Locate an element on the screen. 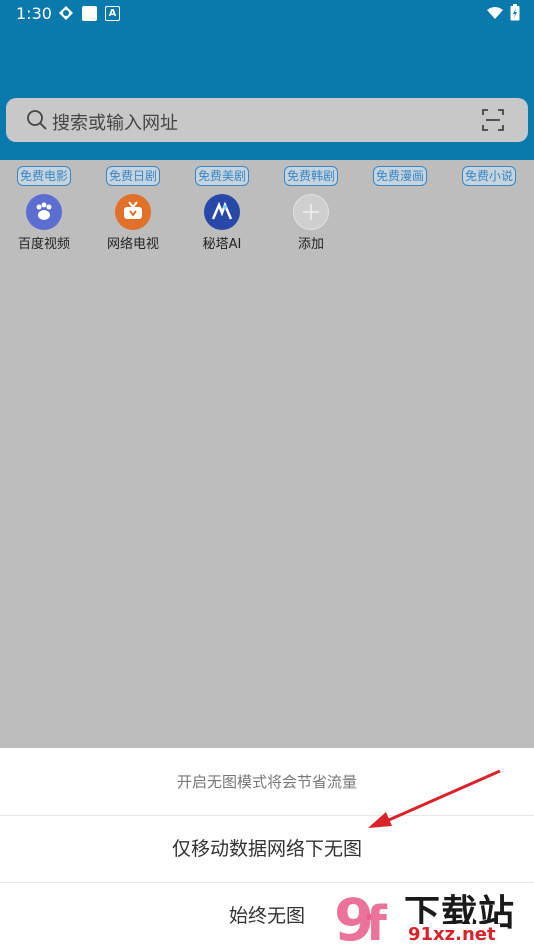 The image size is (534, 950). tag-free-kdrama: 免费韩剧 is located at coordinates (311, 176).